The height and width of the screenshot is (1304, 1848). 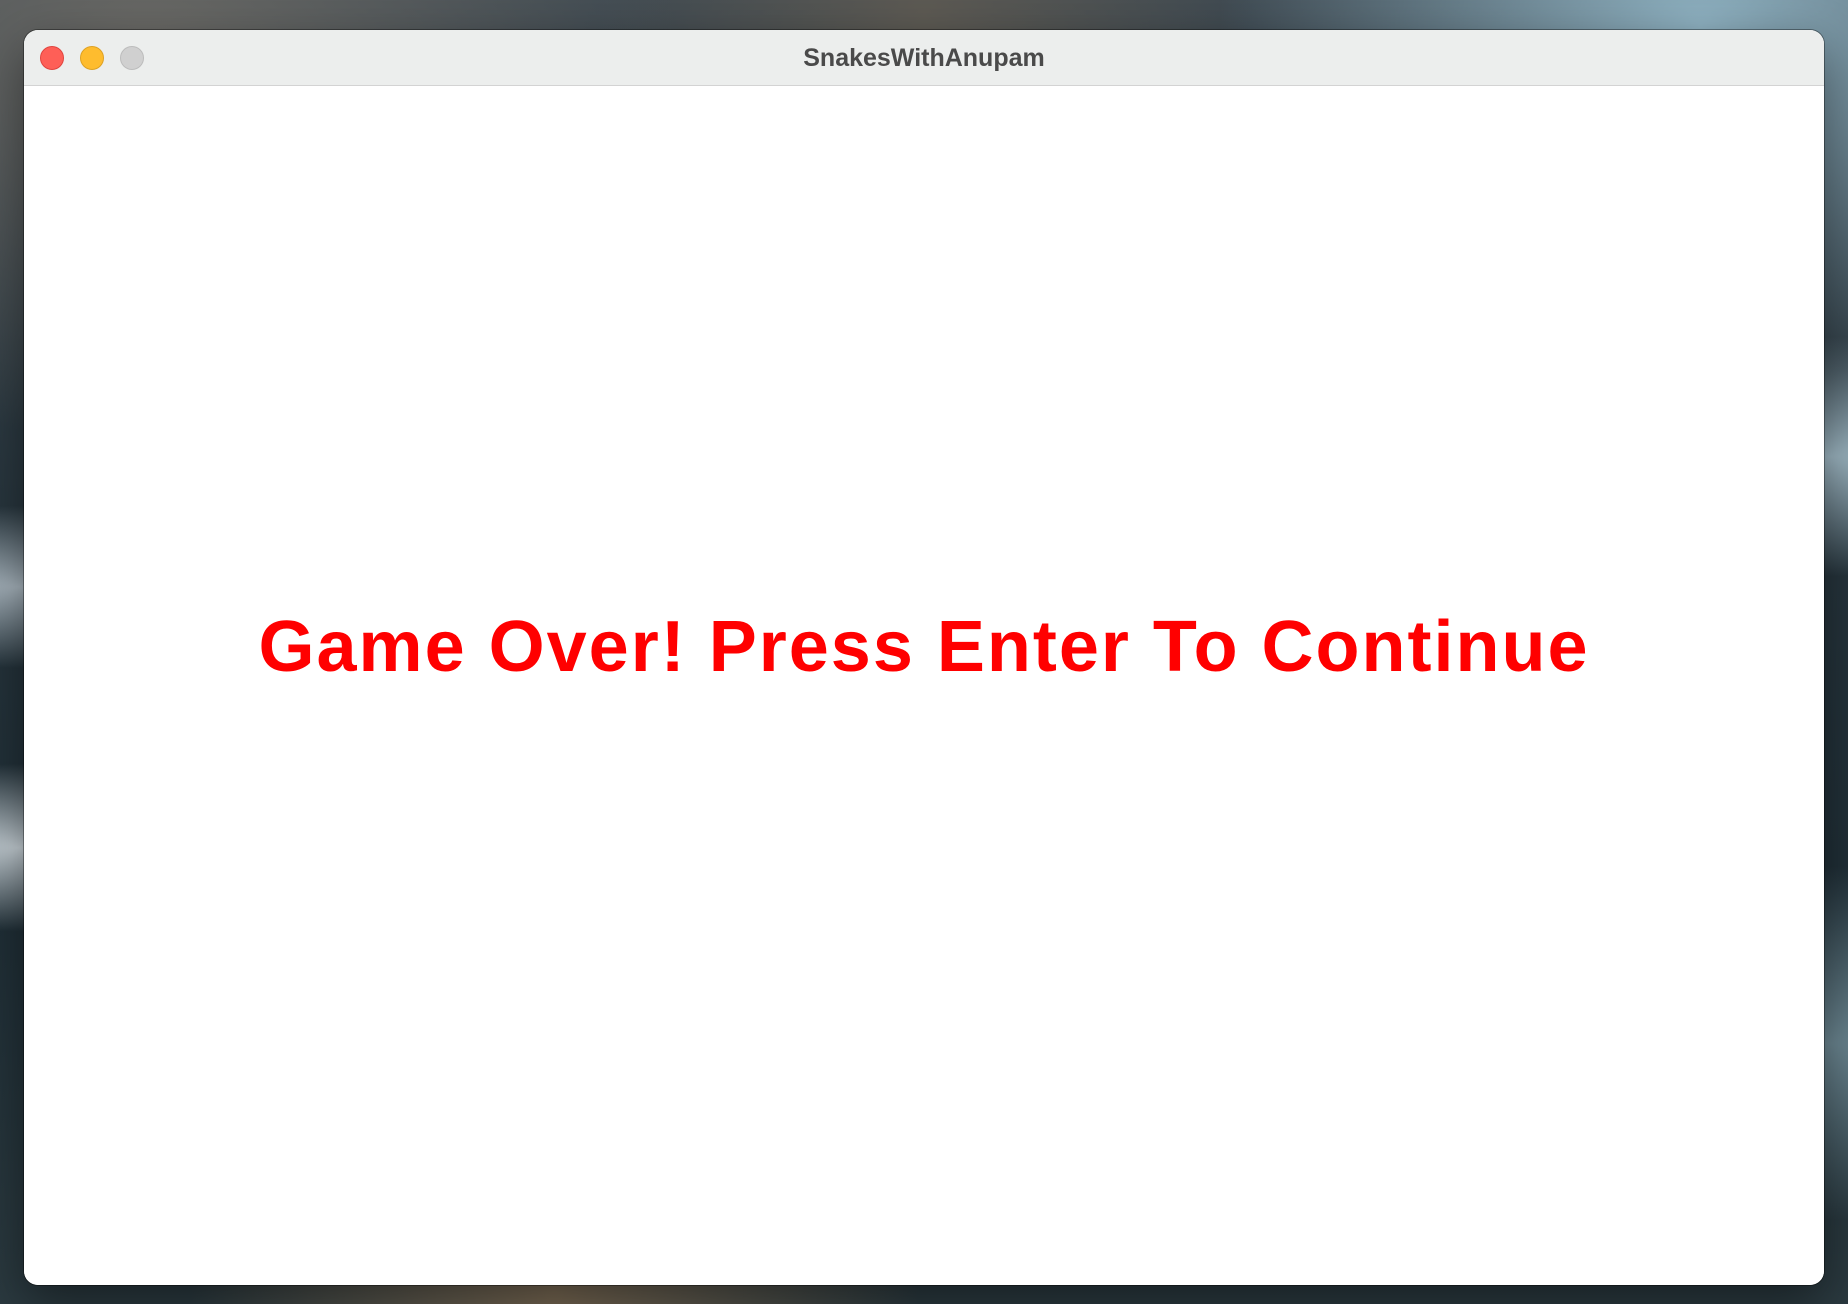 I want to click on title-bar: SnakesWithAnupam, so click(x=924, y=58).